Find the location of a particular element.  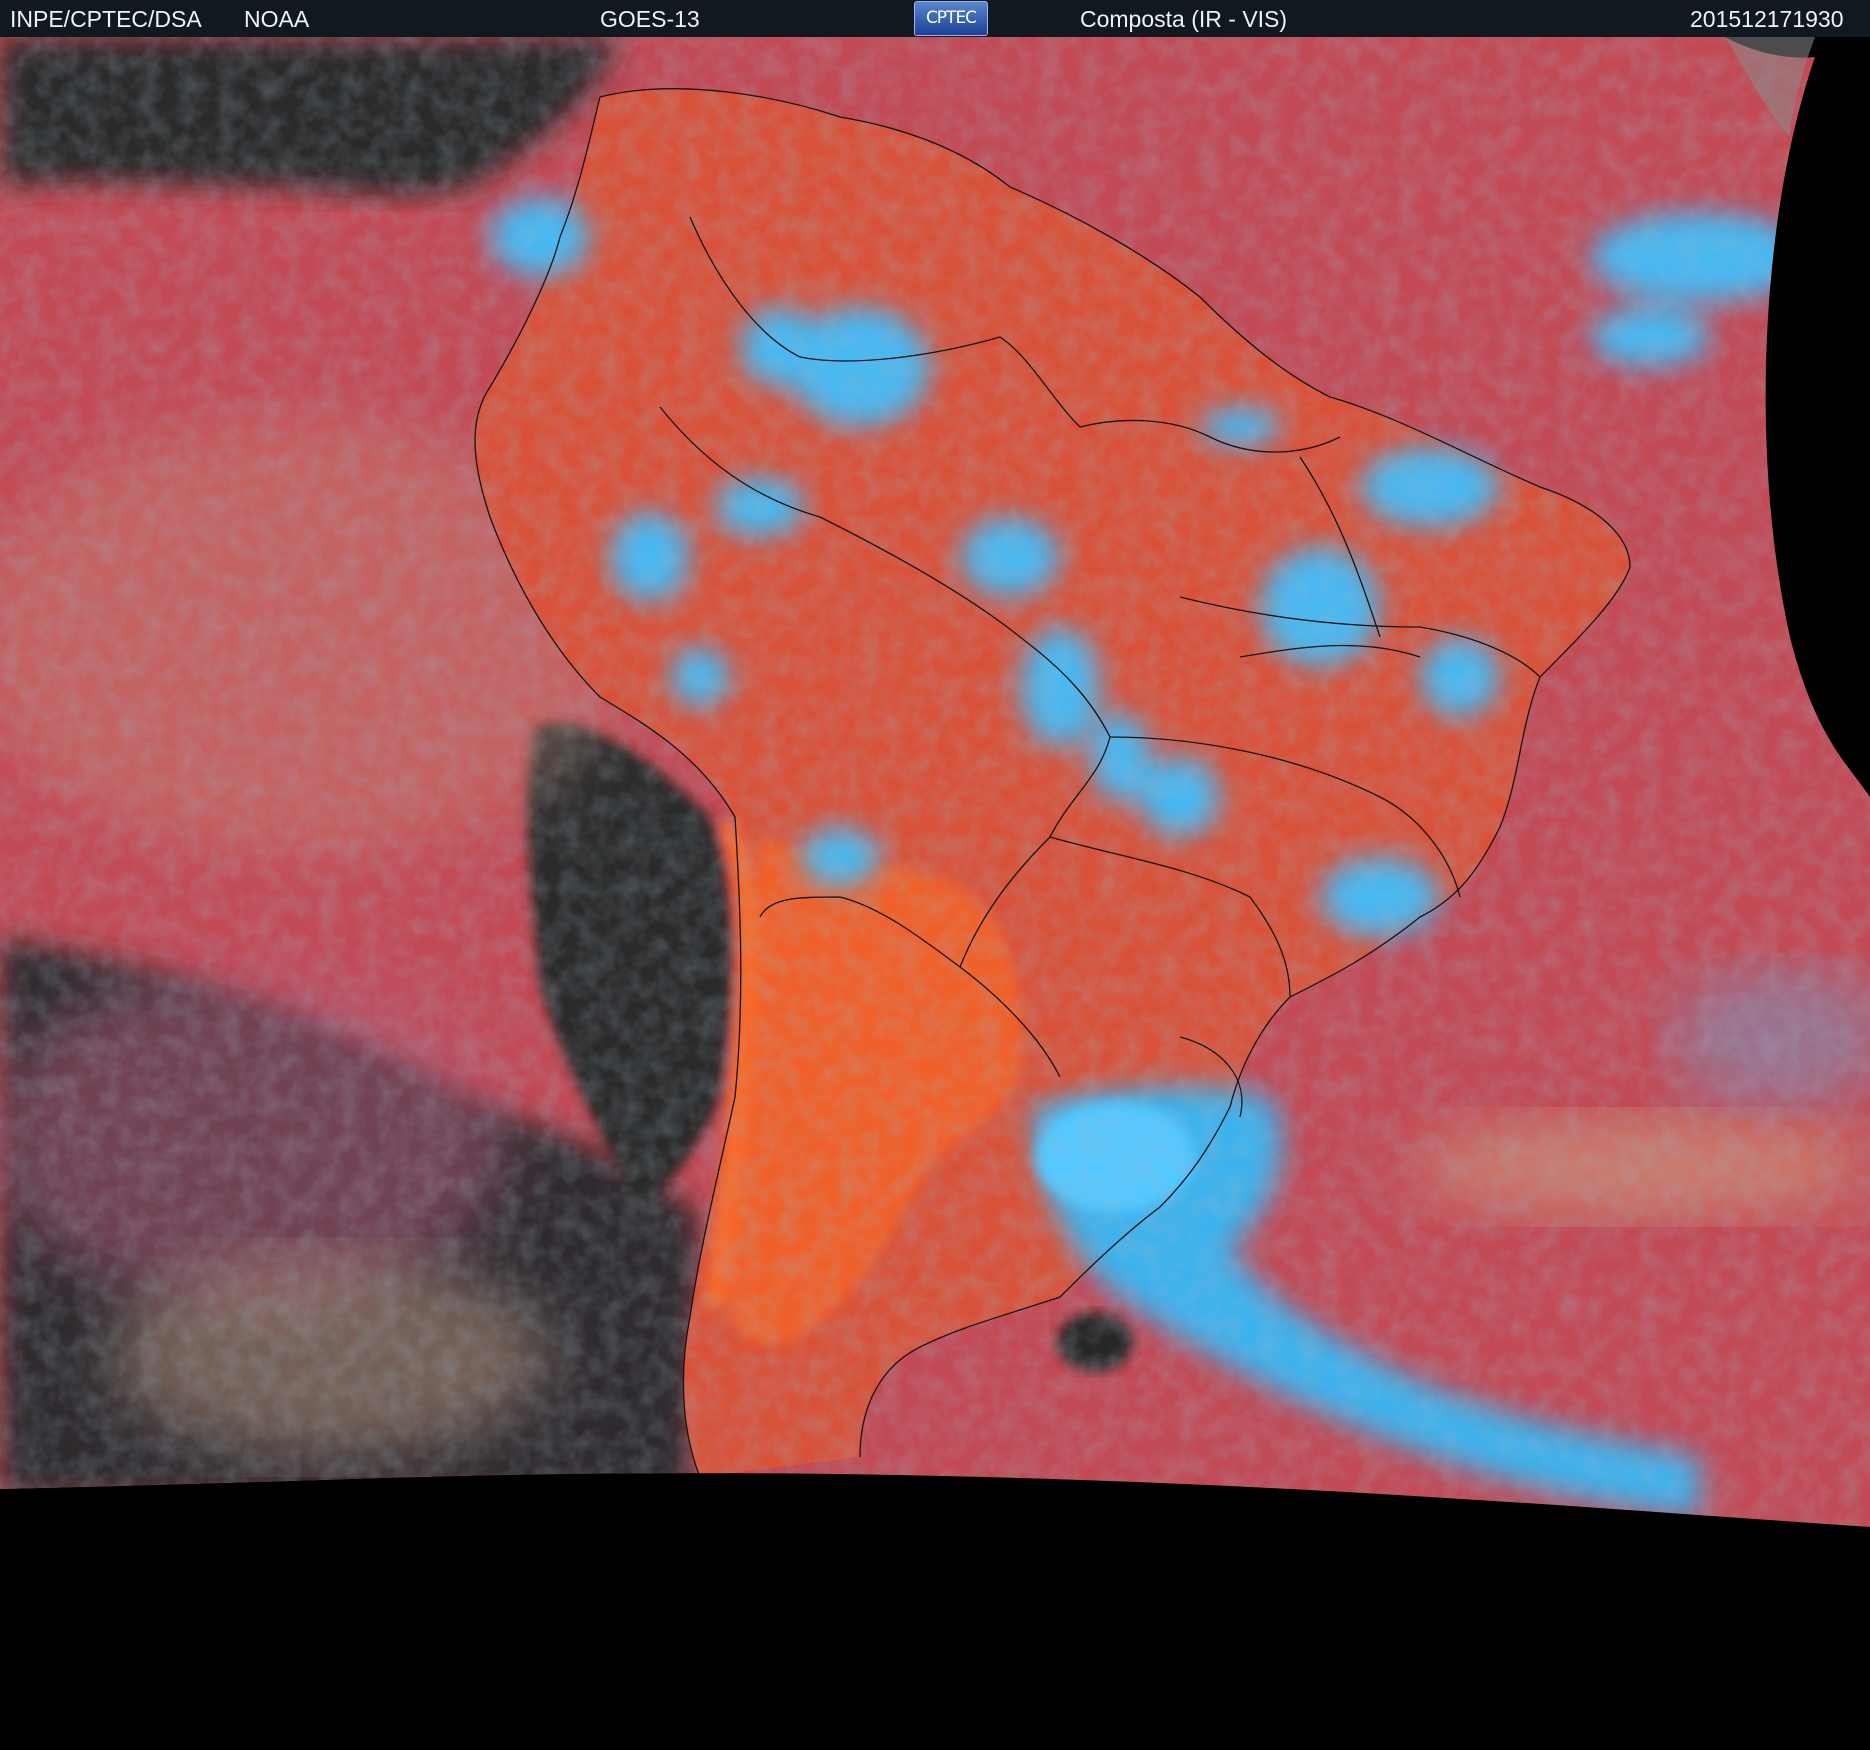

satellite-label: GOES-13 is located at coordinates (650, 19).